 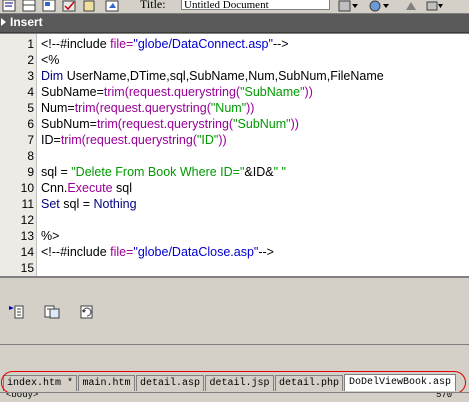 What do you see at coordinates (29, 6) in the screenshot?
I see `split-view-icon` at bounding box center [29, 6].